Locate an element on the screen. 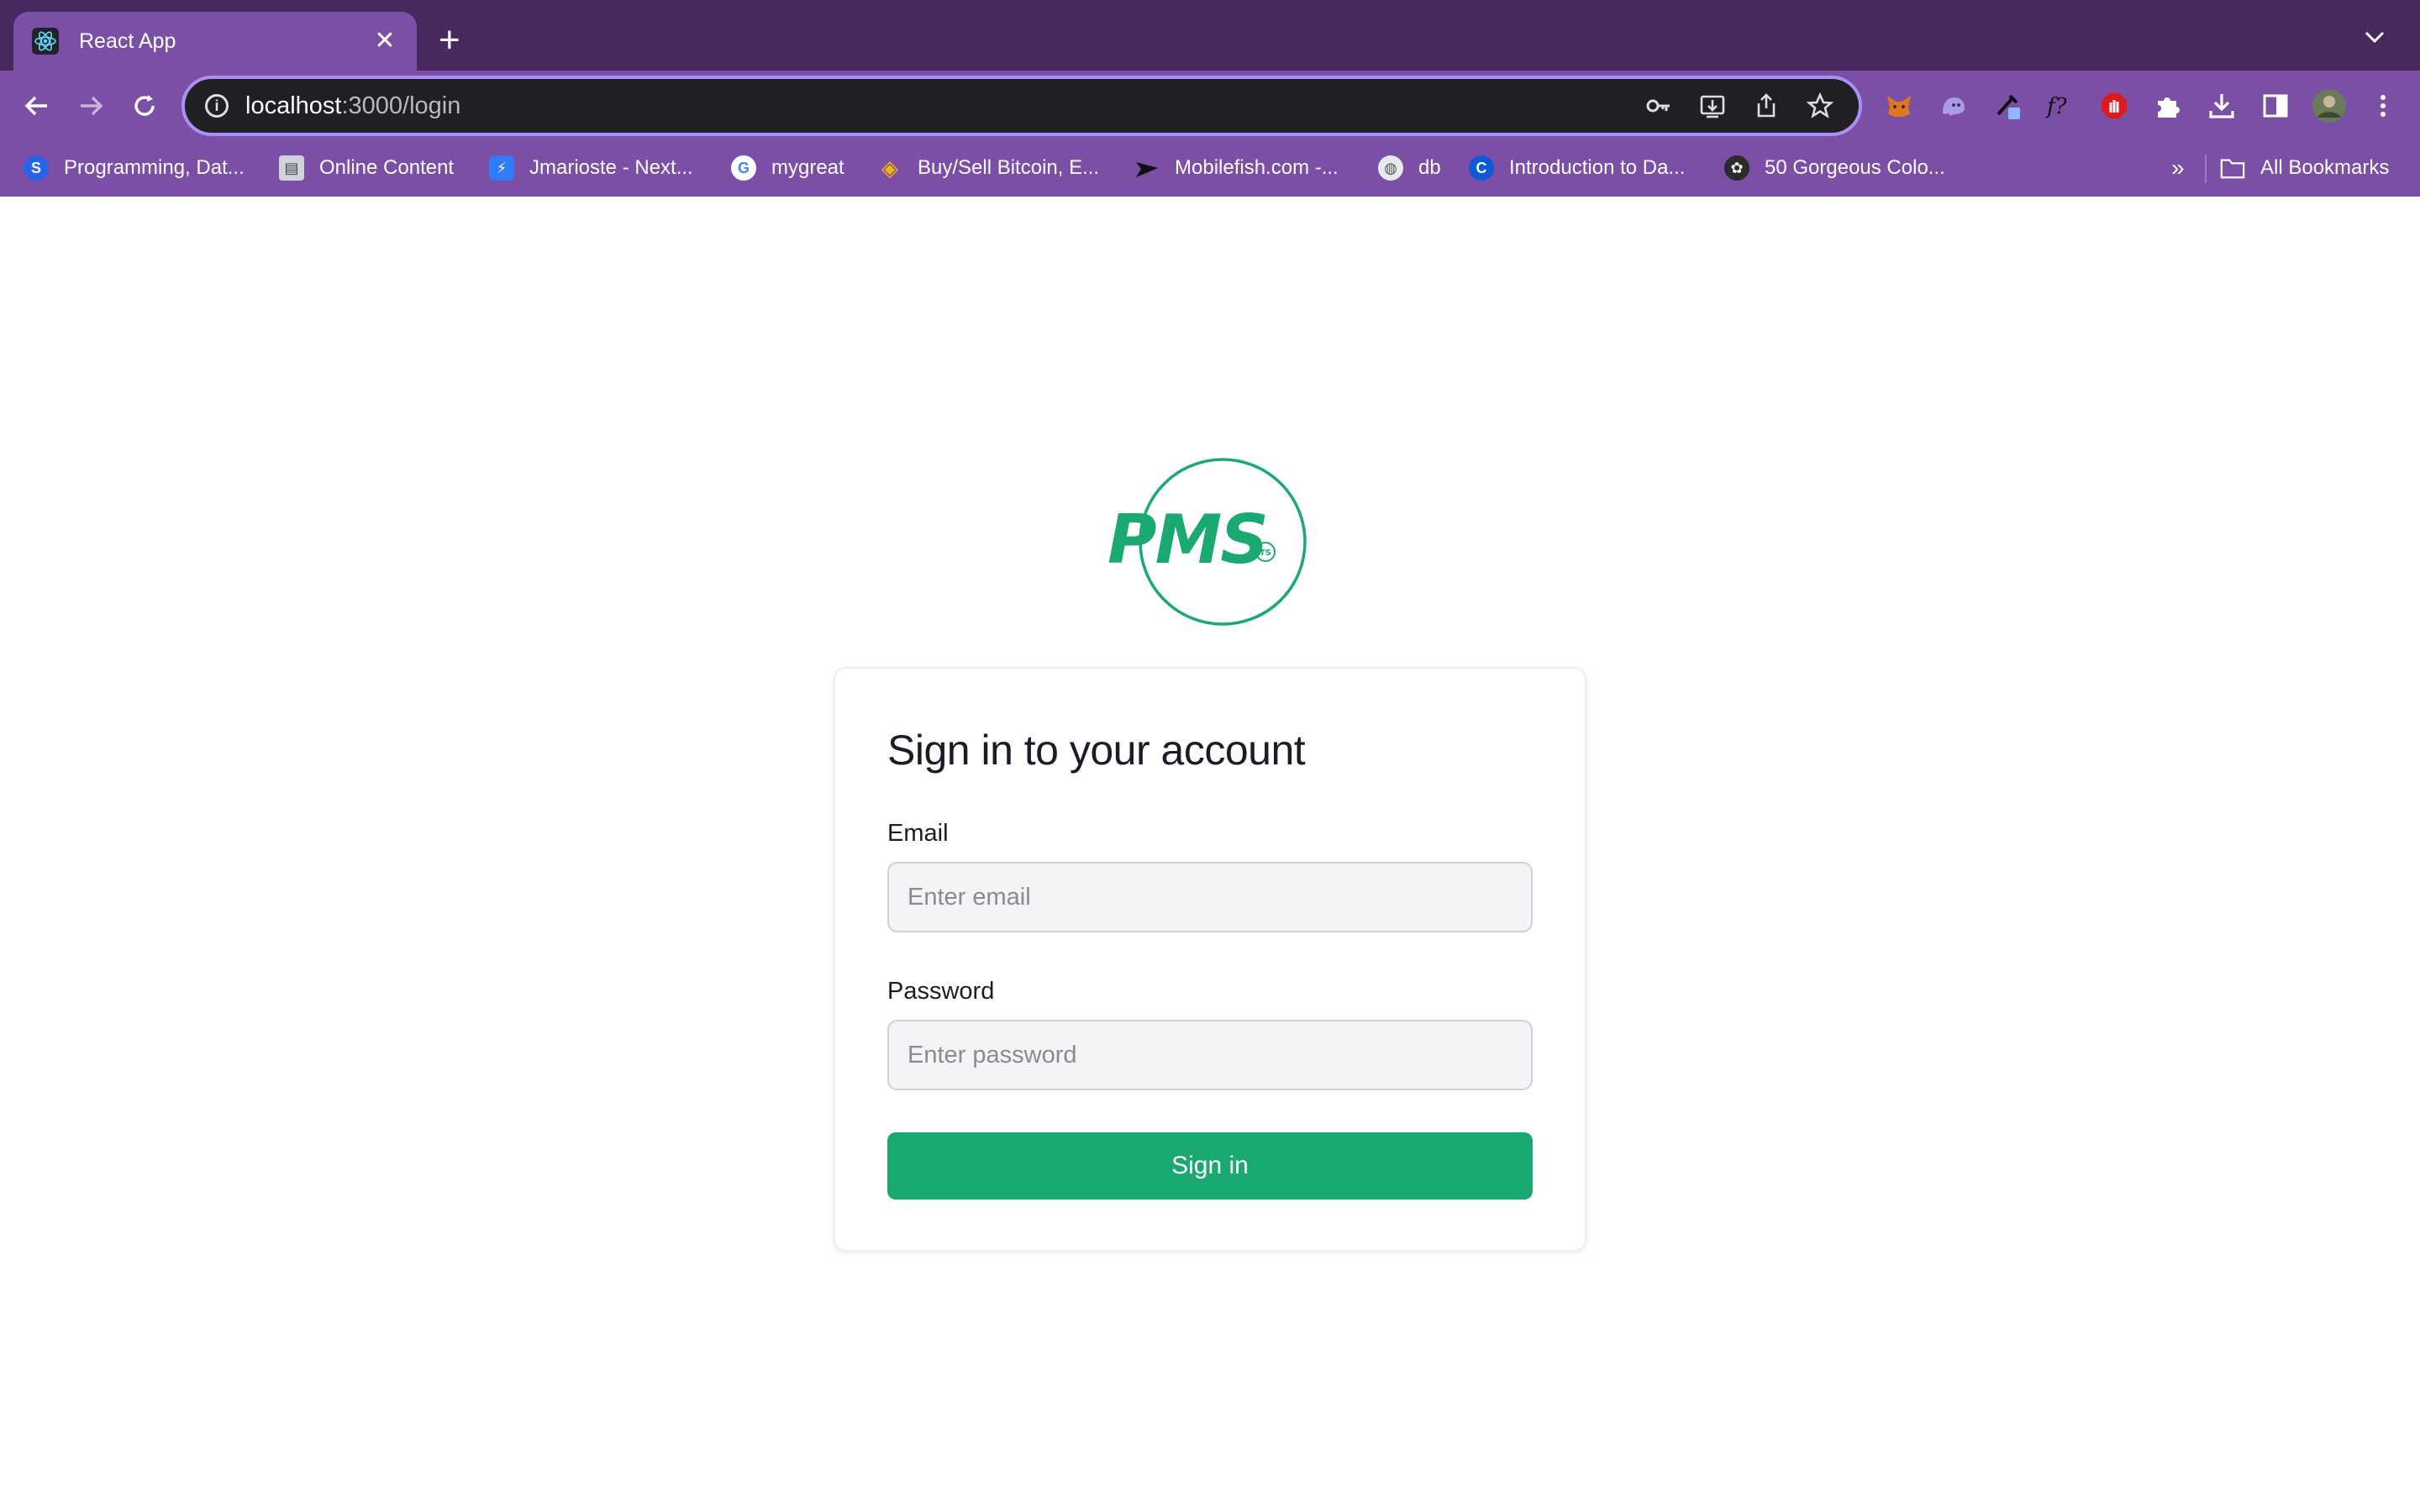  bookmark-label: mygreat is located at coordinates (808, 167).